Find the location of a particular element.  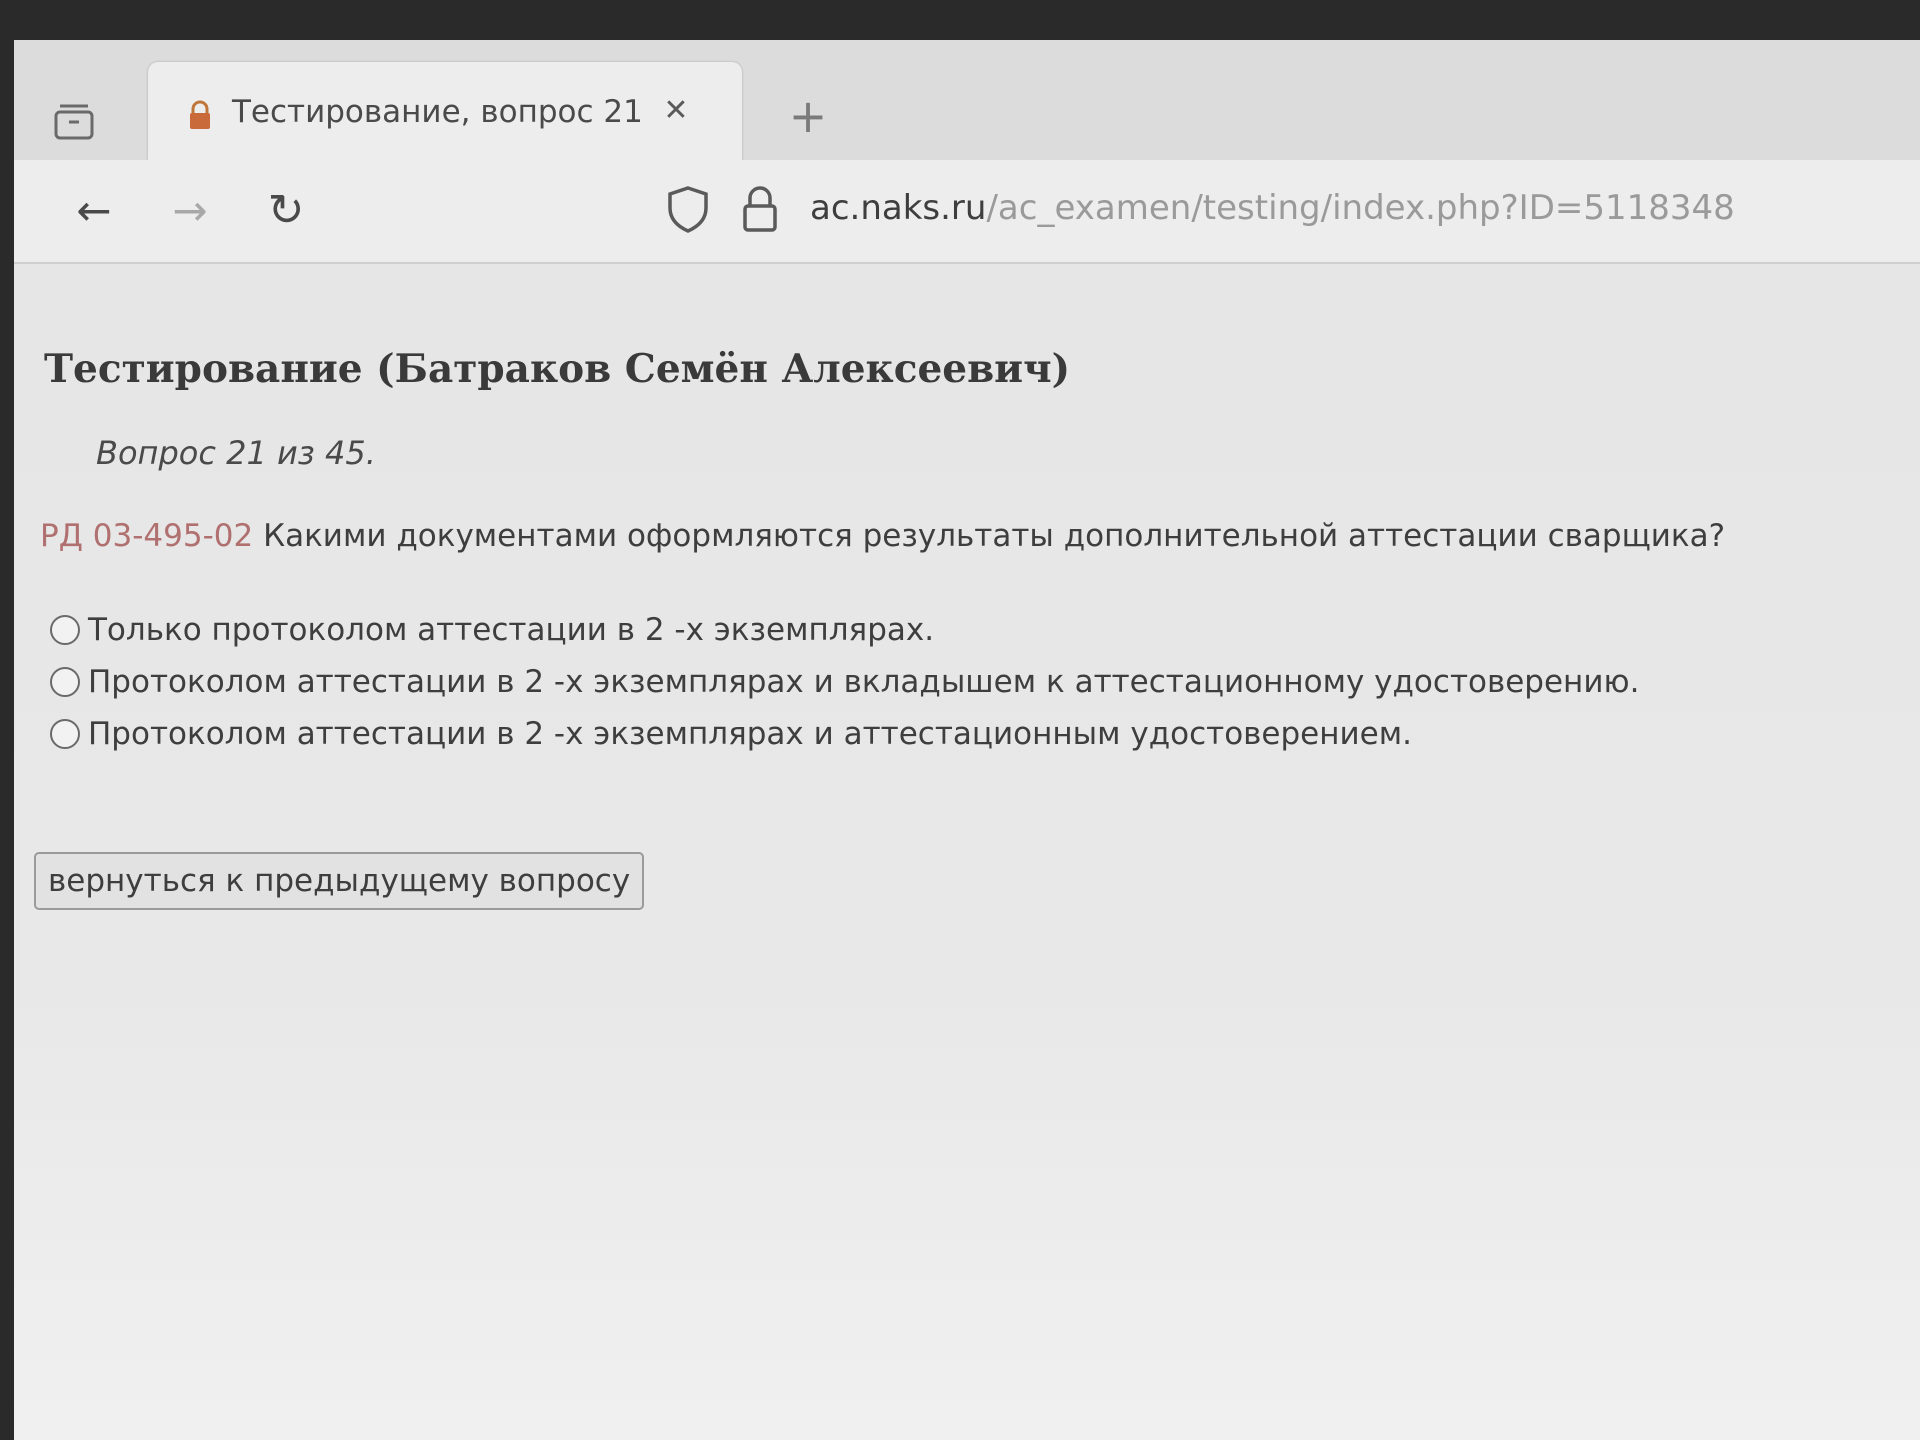

question-counter: Вопрос 21 из 45. is located at coordinates (236, 453).